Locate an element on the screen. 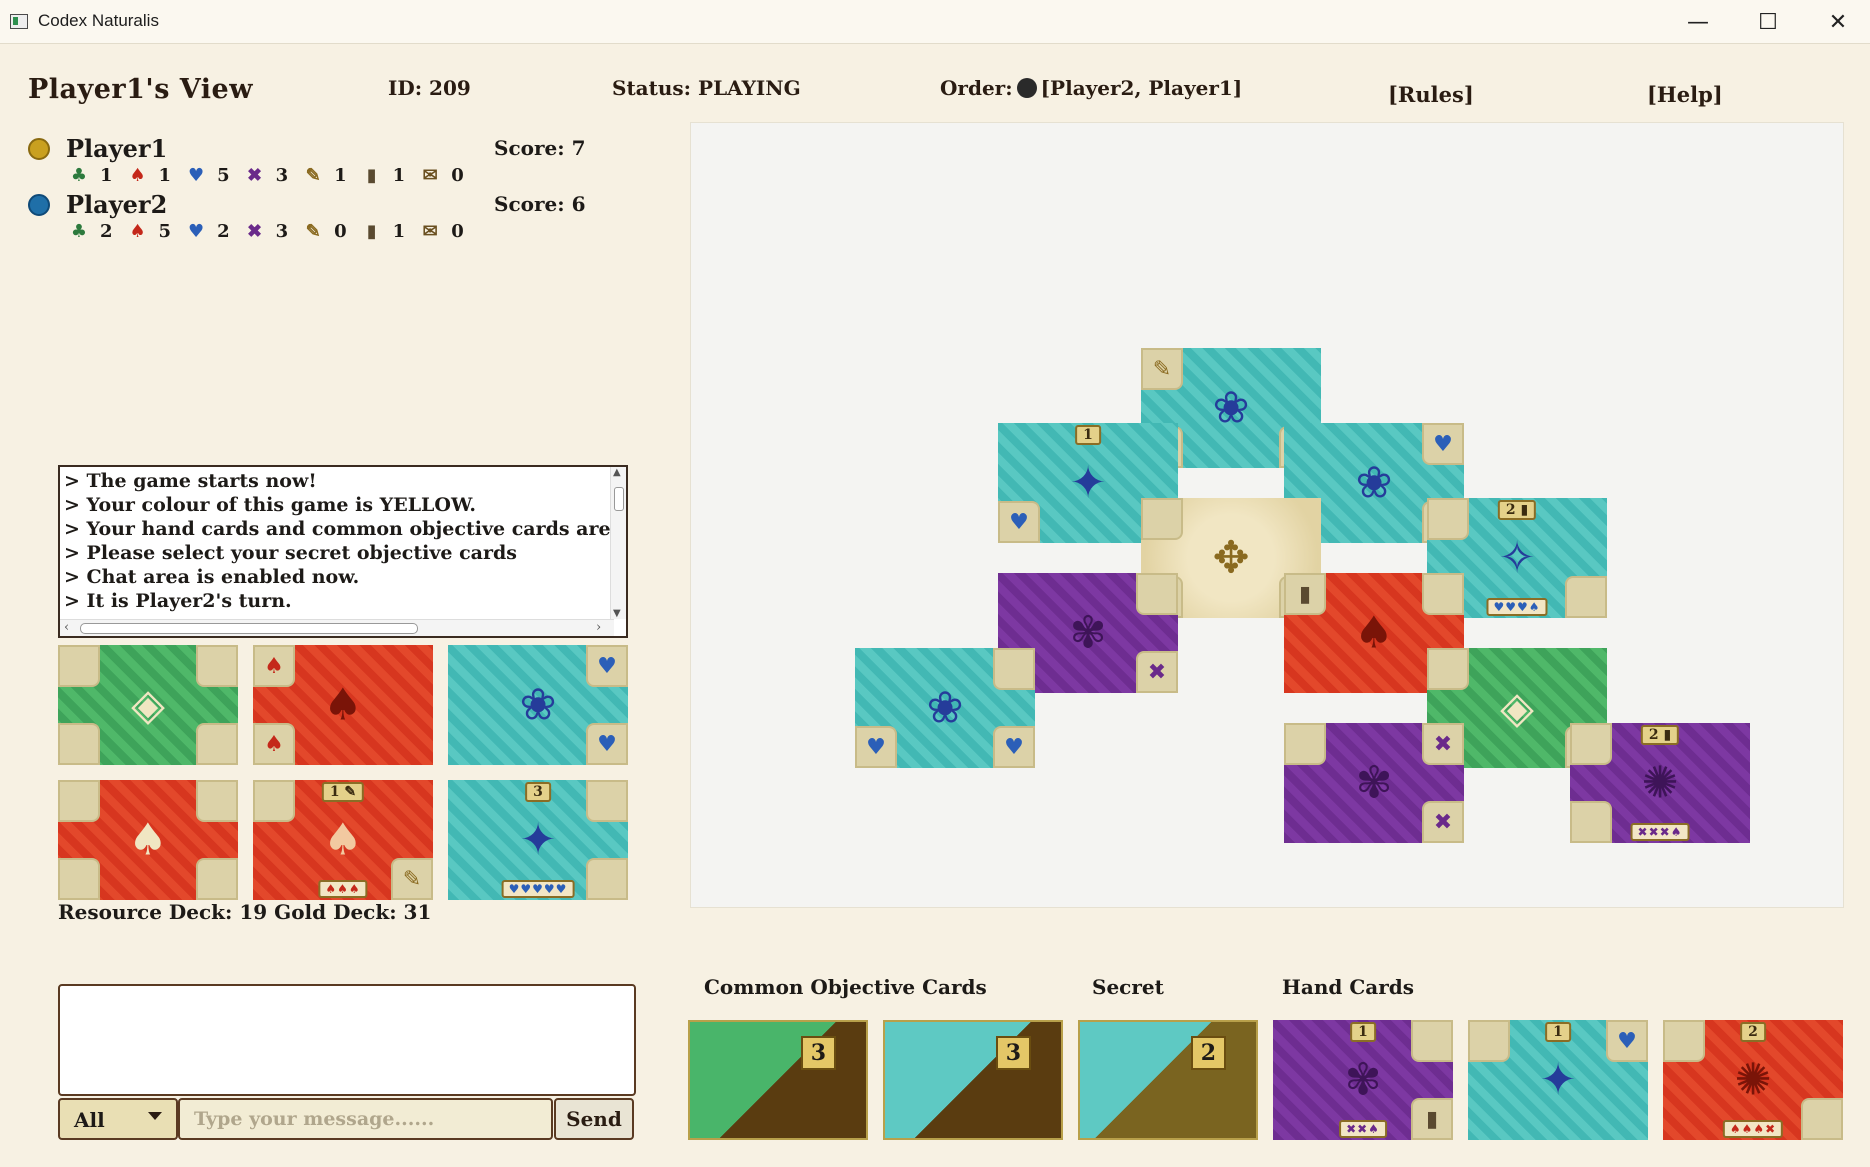  turn-order: Order: [Player2, Player1] is located at coordinates (1091, 88).